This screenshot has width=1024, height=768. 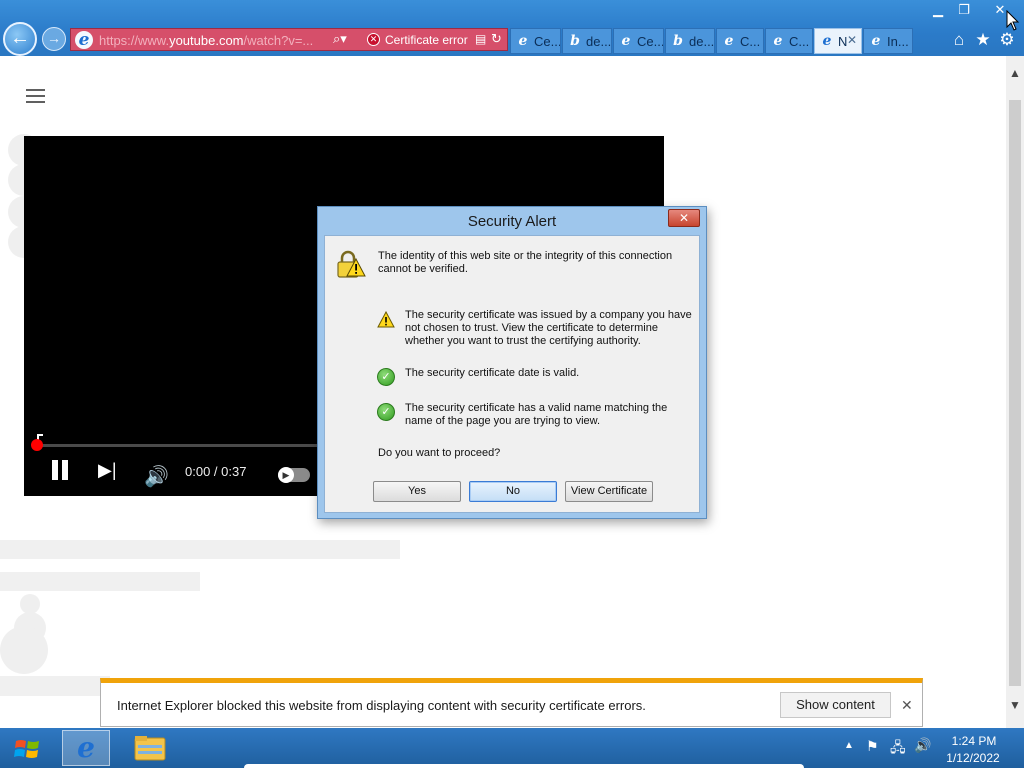 I want to click on security-lock-warning-icon, so click(x=351, y=264).